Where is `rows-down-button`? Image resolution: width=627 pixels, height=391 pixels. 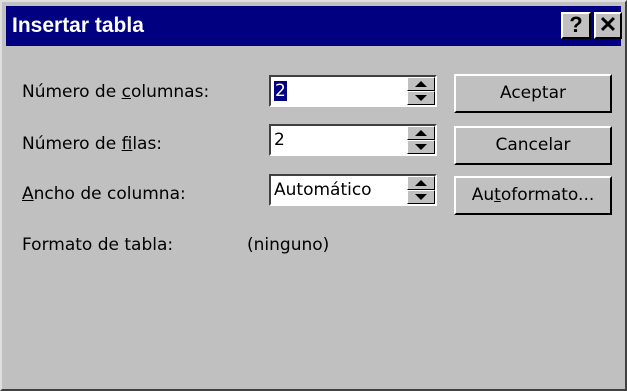 rows-down-button is located at coordinates (421, 147).